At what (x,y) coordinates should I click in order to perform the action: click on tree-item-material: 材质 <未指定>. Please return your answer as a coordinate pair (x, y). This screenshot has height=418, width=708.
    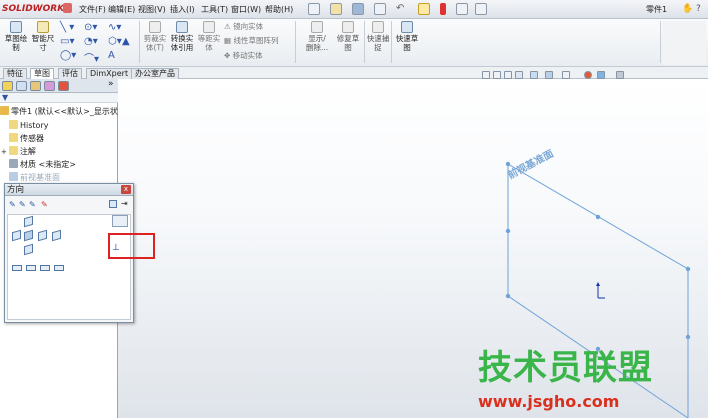
    Looking at the image, I should click on (42, 165).